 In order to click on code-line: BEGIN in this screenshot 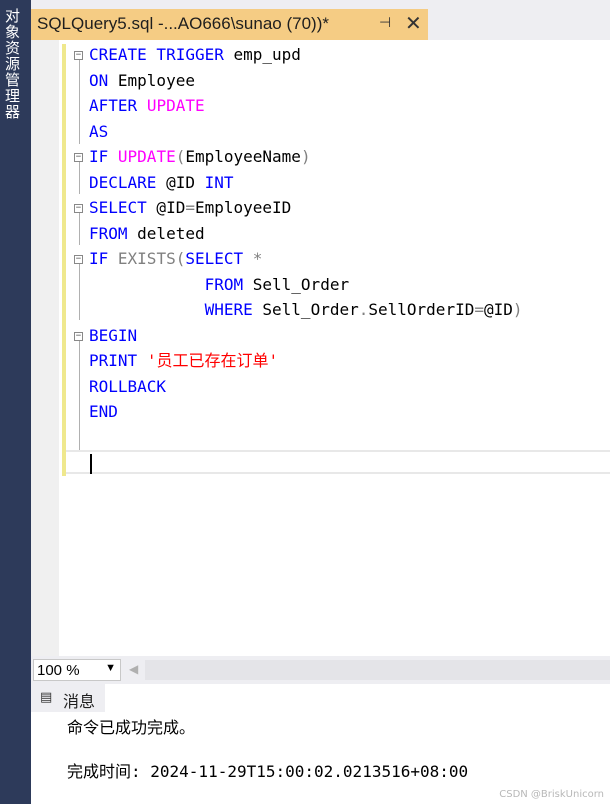, I will do `click(113, 336)`.